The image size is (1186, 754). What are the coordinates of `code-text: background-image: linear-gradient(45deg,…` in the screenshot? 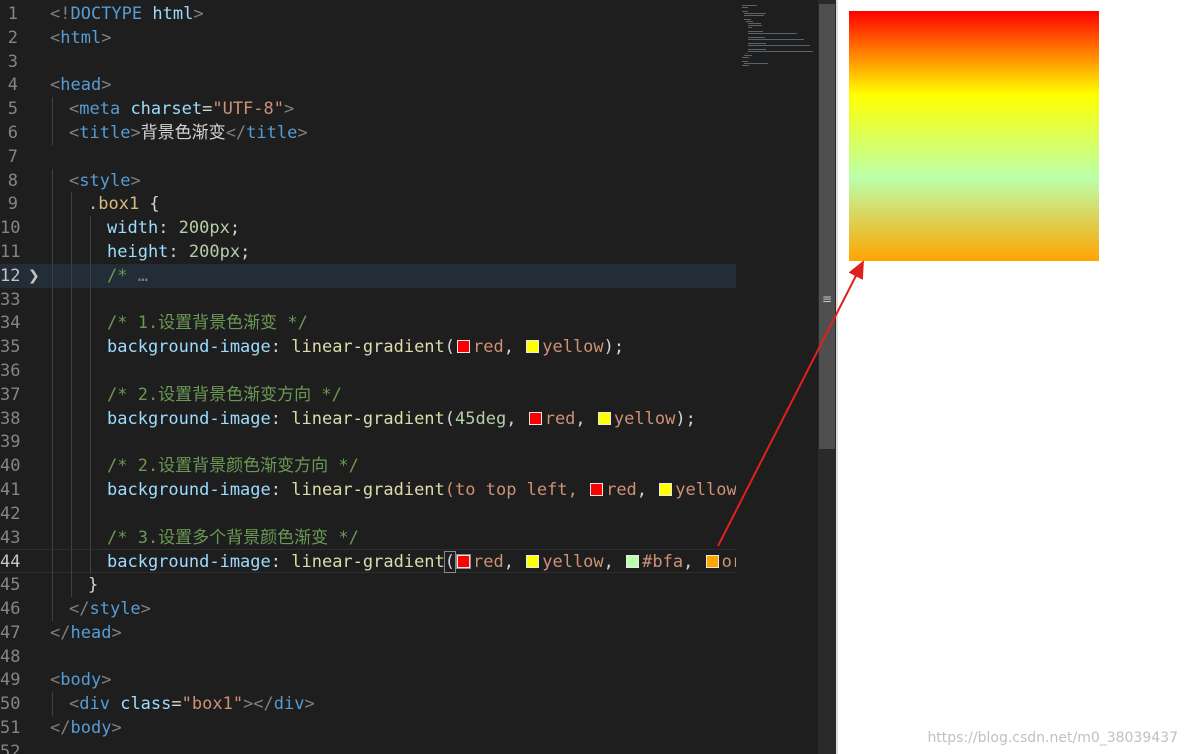 It's located at (401, 419).